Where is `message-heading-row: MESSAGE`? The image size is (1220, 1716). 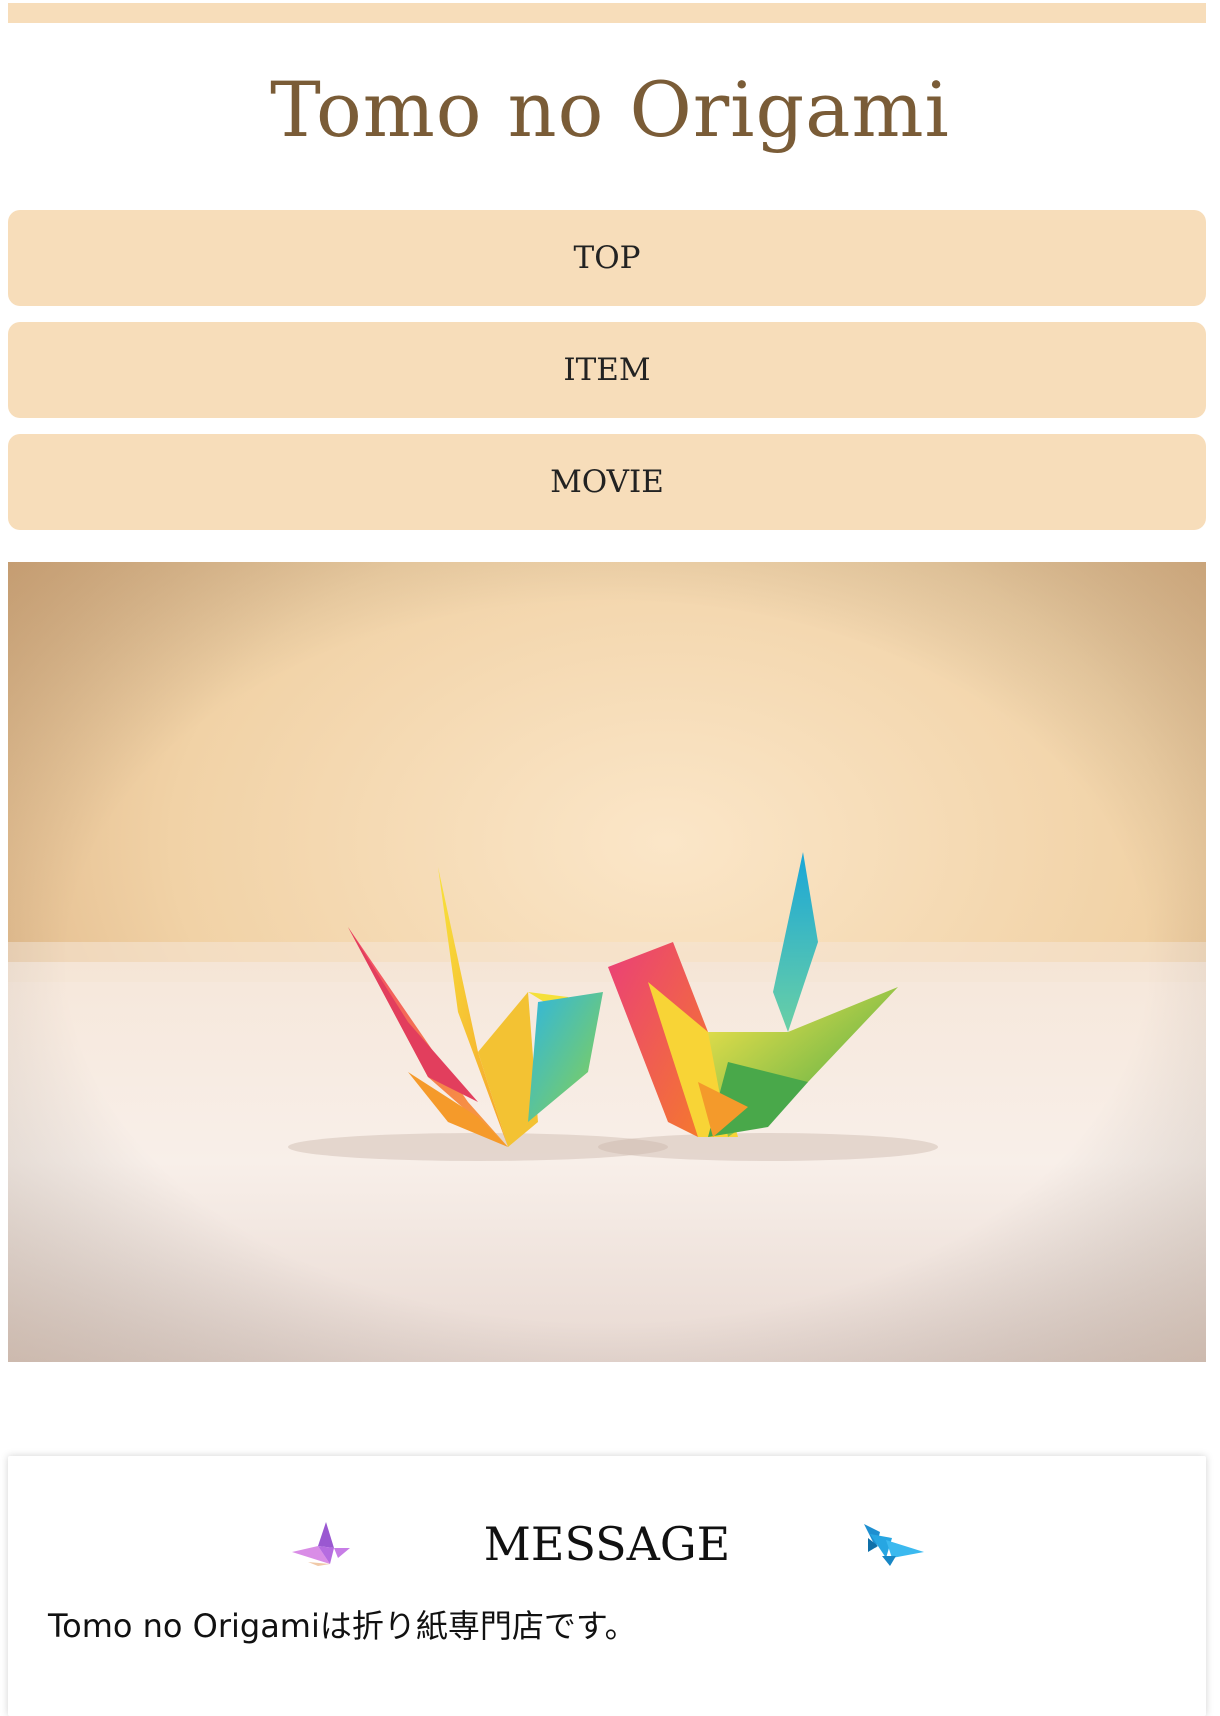
message-heading-row: MESSAGE is located at coordinates (607, 1544).